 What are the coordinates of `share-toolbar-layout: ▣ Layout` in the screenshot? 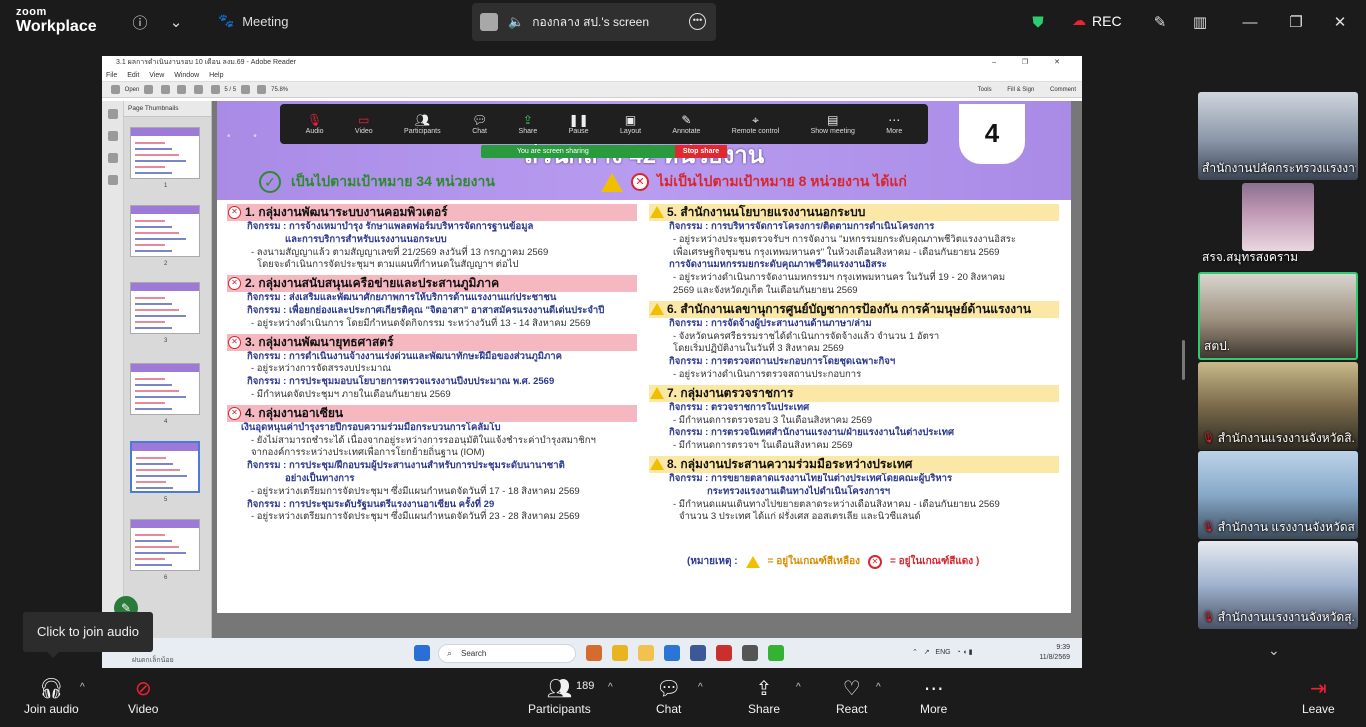 It's located at (630, 124).